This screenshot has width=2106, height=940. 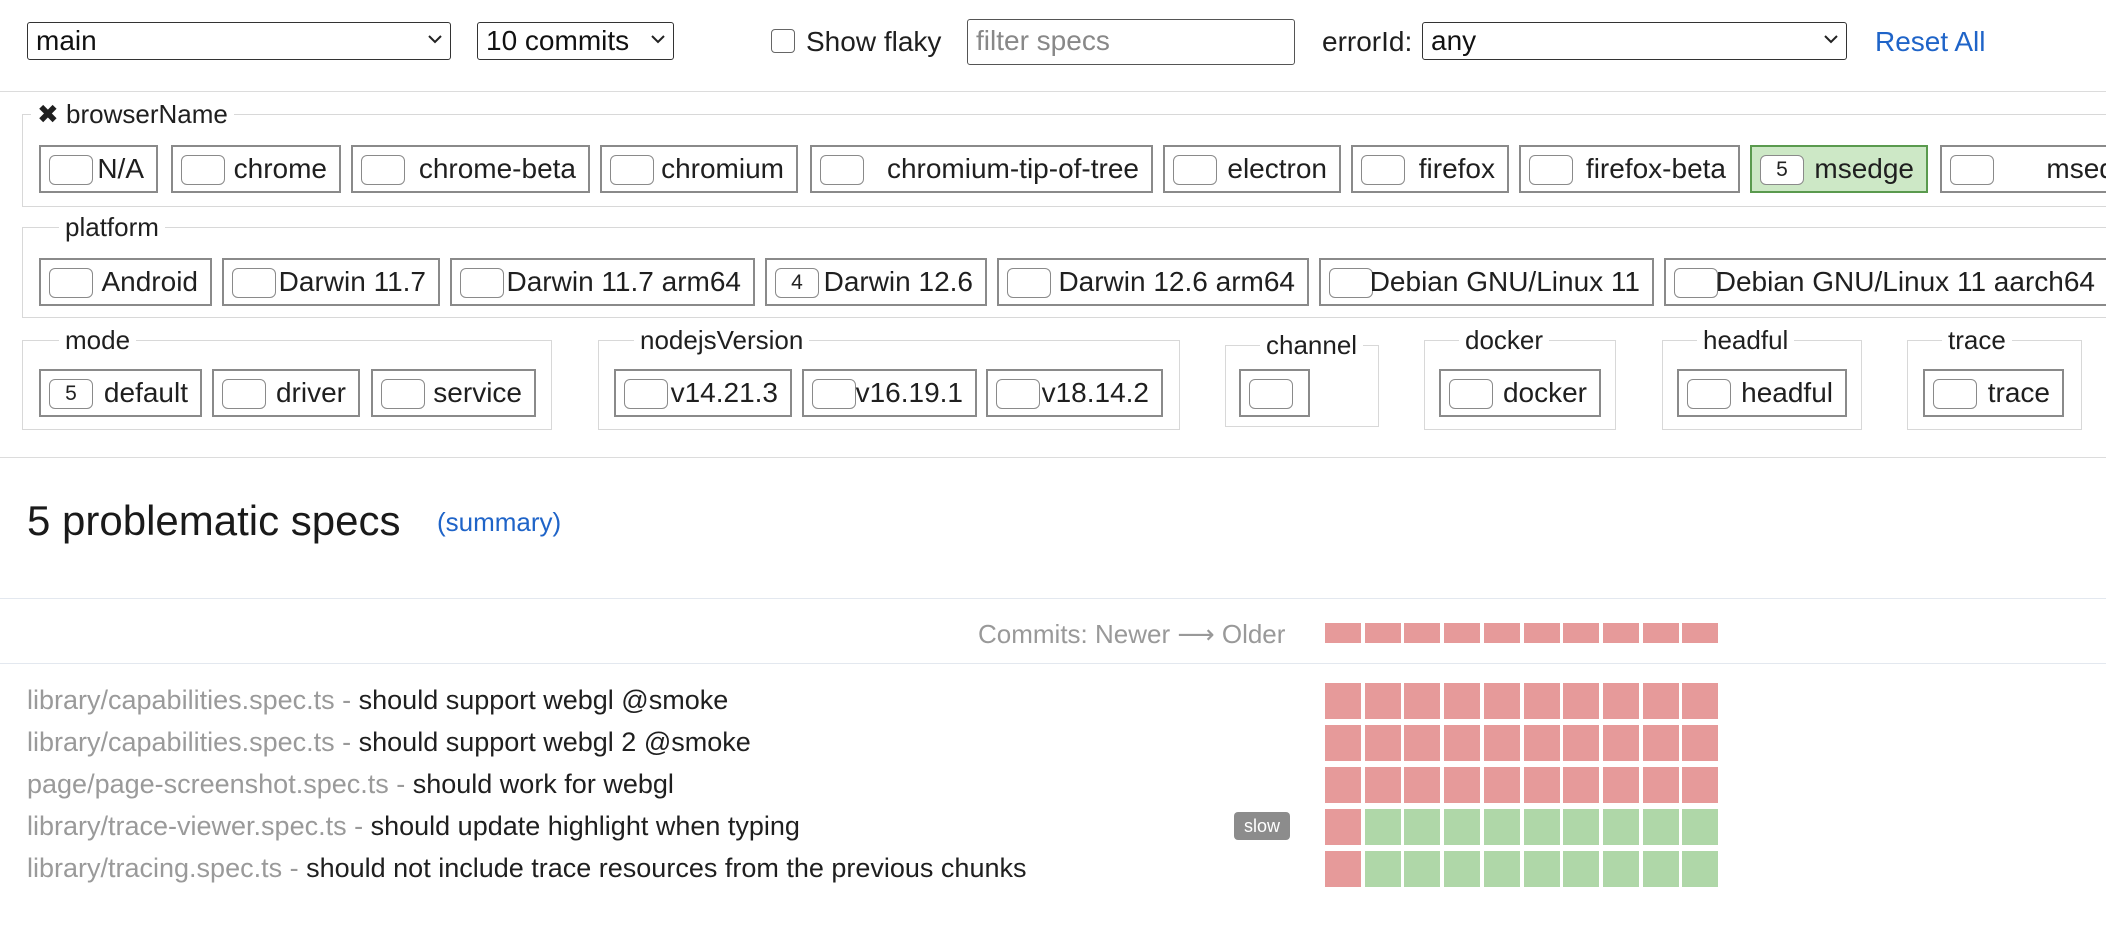 What do you see at coordinates (1153, 282) in the screenshot?
I see `platform-chip-darwin-12-6-arm64: Darwin 12.6 arm64` at bounding box center [1153, 282].